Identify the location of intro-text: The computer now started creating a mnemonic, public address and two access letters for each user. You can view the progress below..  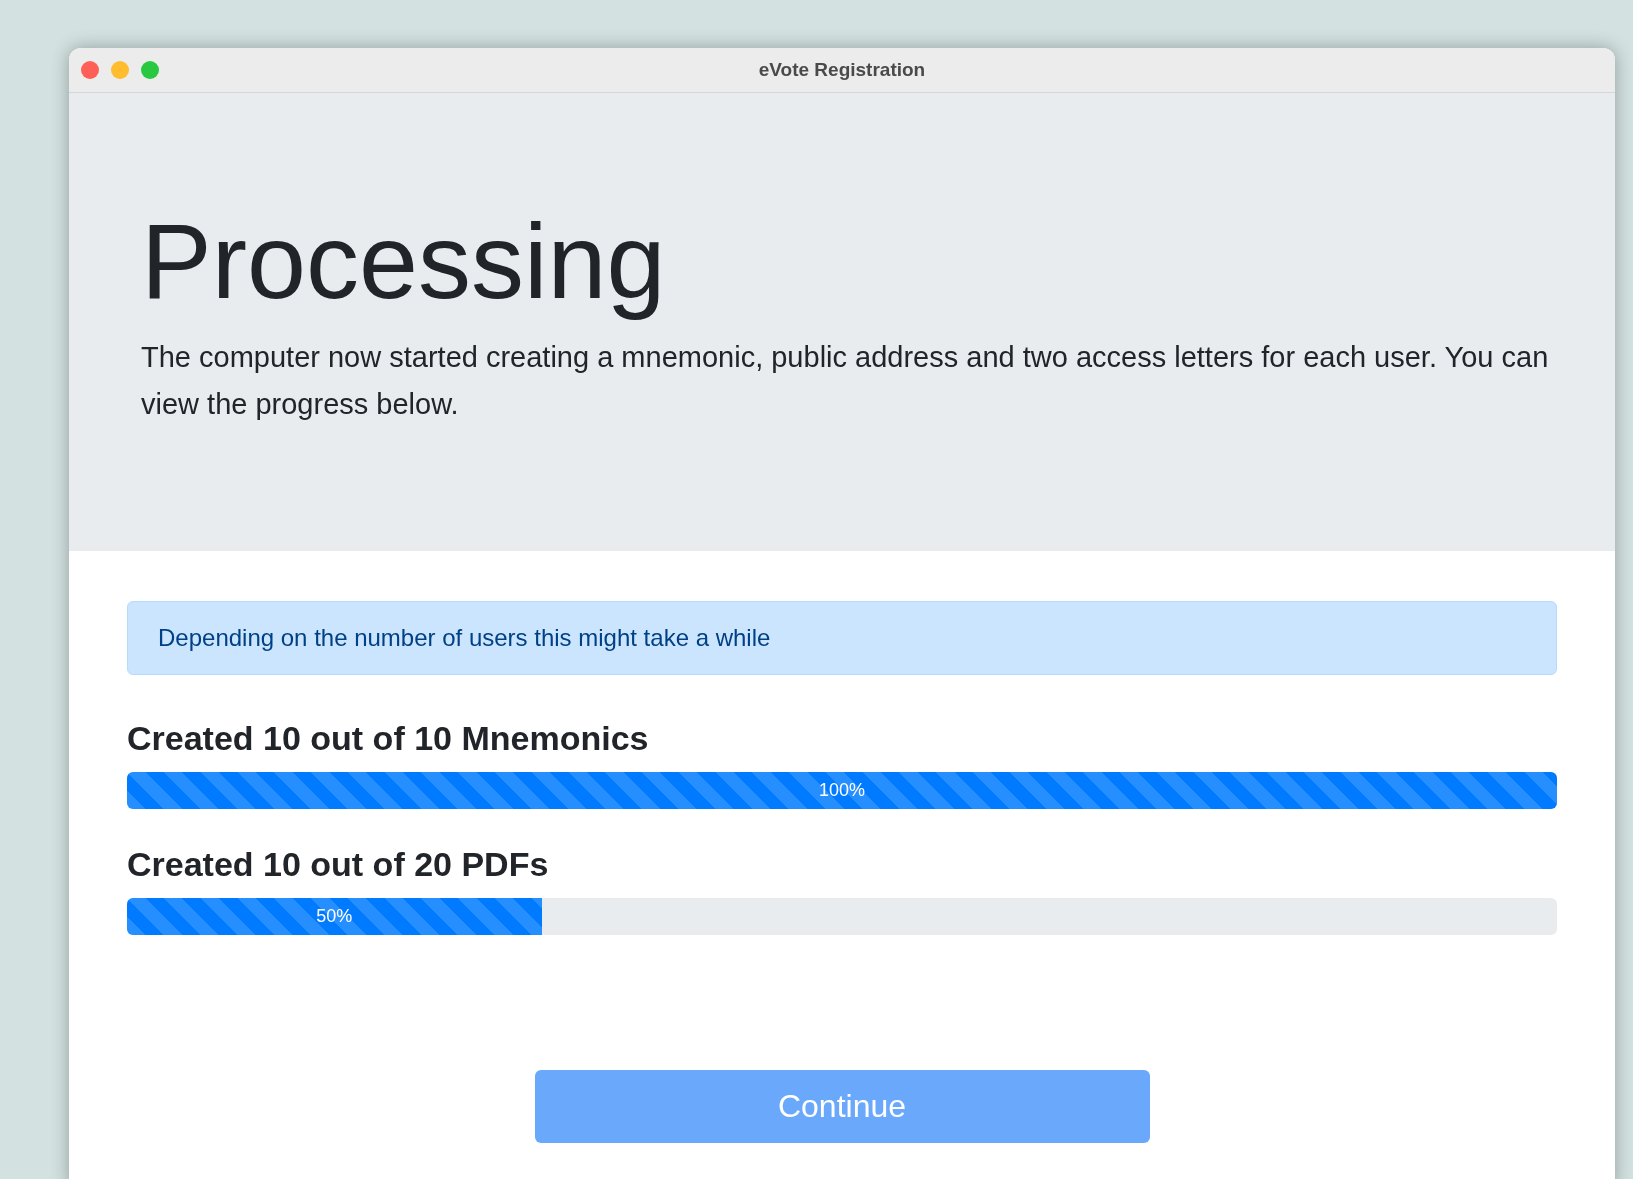
(845, 381).